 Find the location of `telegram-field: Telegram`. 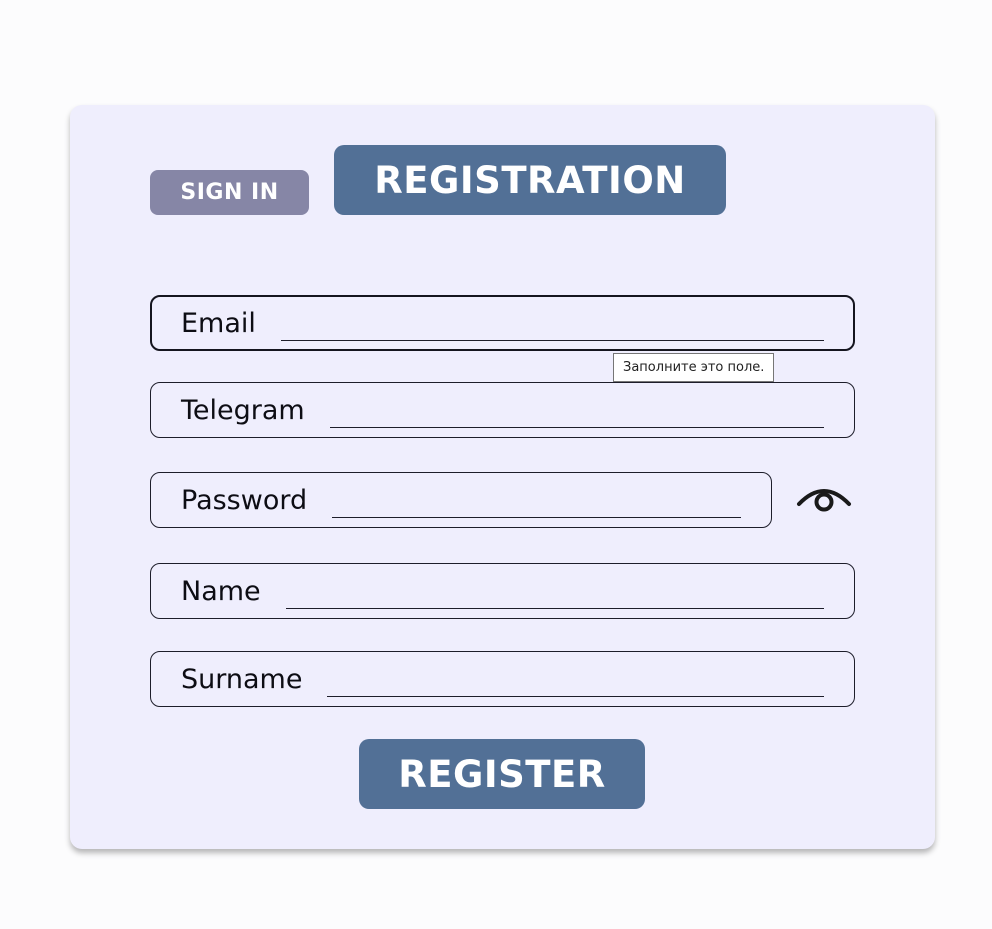

telegram-field: Telegram is located at coordinates (502, 410).